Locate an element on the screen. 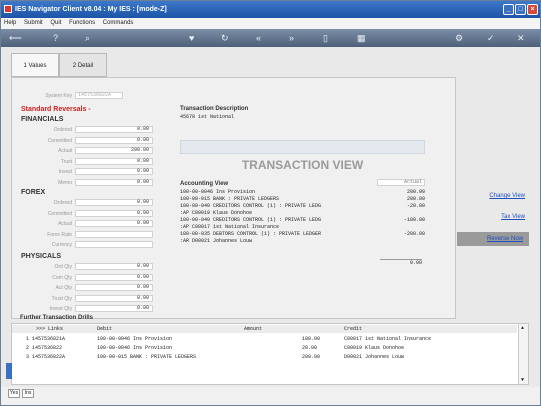 The width and height of the screenshot is (541, 406). refresh-icon: ↻ is located at coordinates (225, 38).